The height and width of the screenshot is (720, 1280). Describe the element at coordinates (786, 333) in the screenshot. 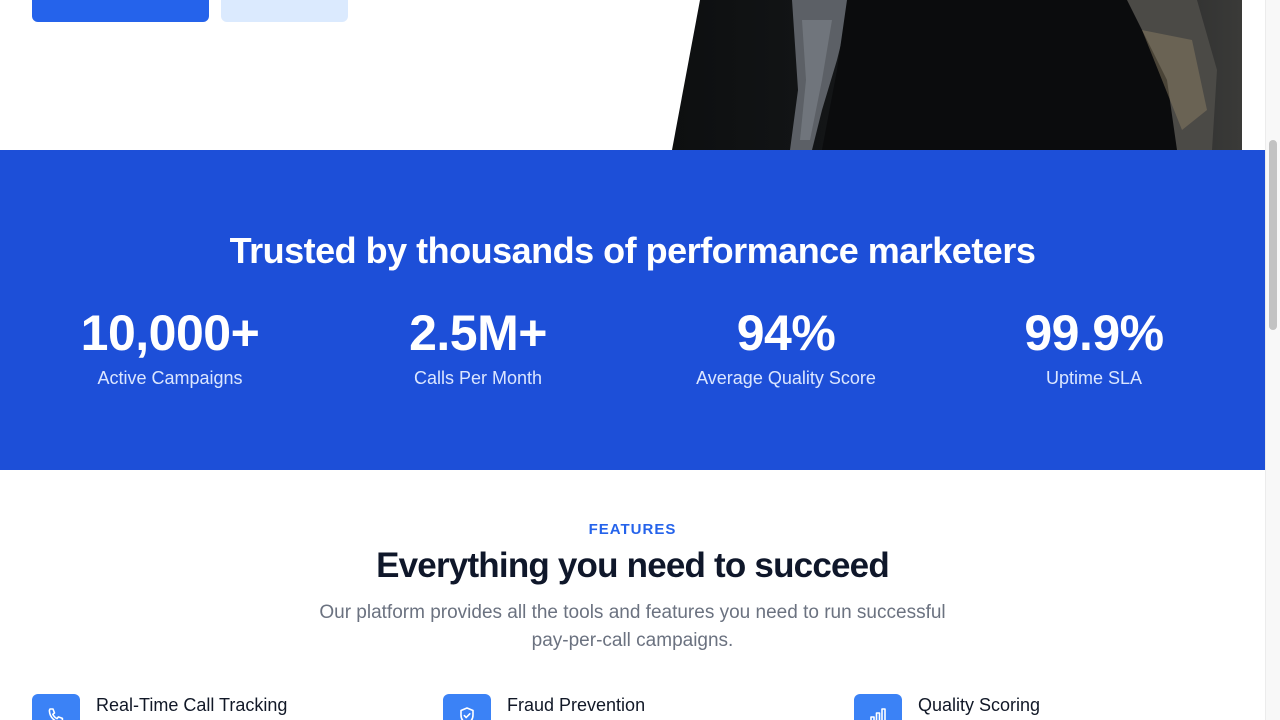

I see `stat-value: 94%` at that location.